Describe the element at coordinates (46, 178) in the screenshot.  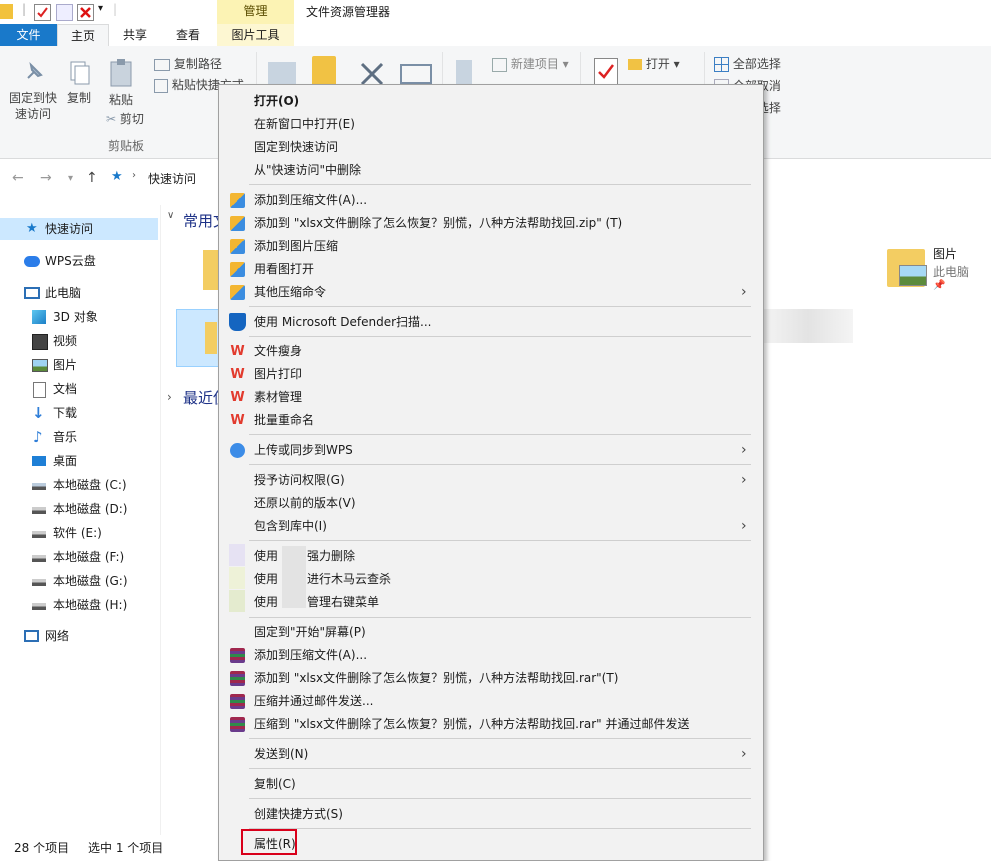
I see `forward-arrow-icon: →` at that location.